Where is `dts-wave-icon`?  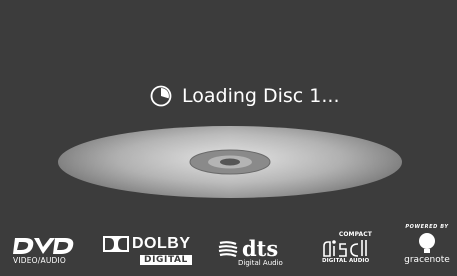
dts-wave-icon is located at coordinates (228, 248).